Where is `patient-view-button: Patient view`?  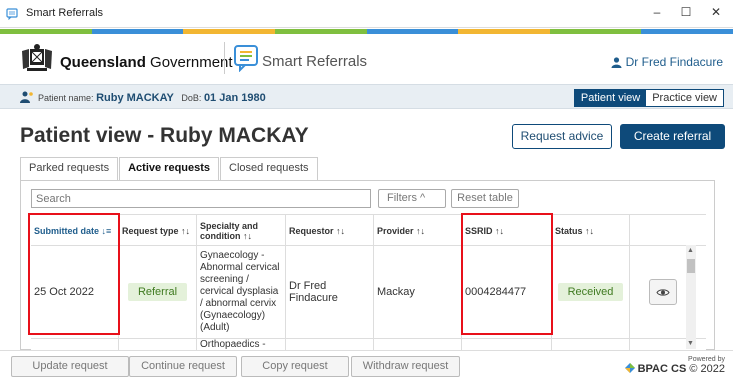
patient-view-button: Patient view is located at coordinates (610, 98).